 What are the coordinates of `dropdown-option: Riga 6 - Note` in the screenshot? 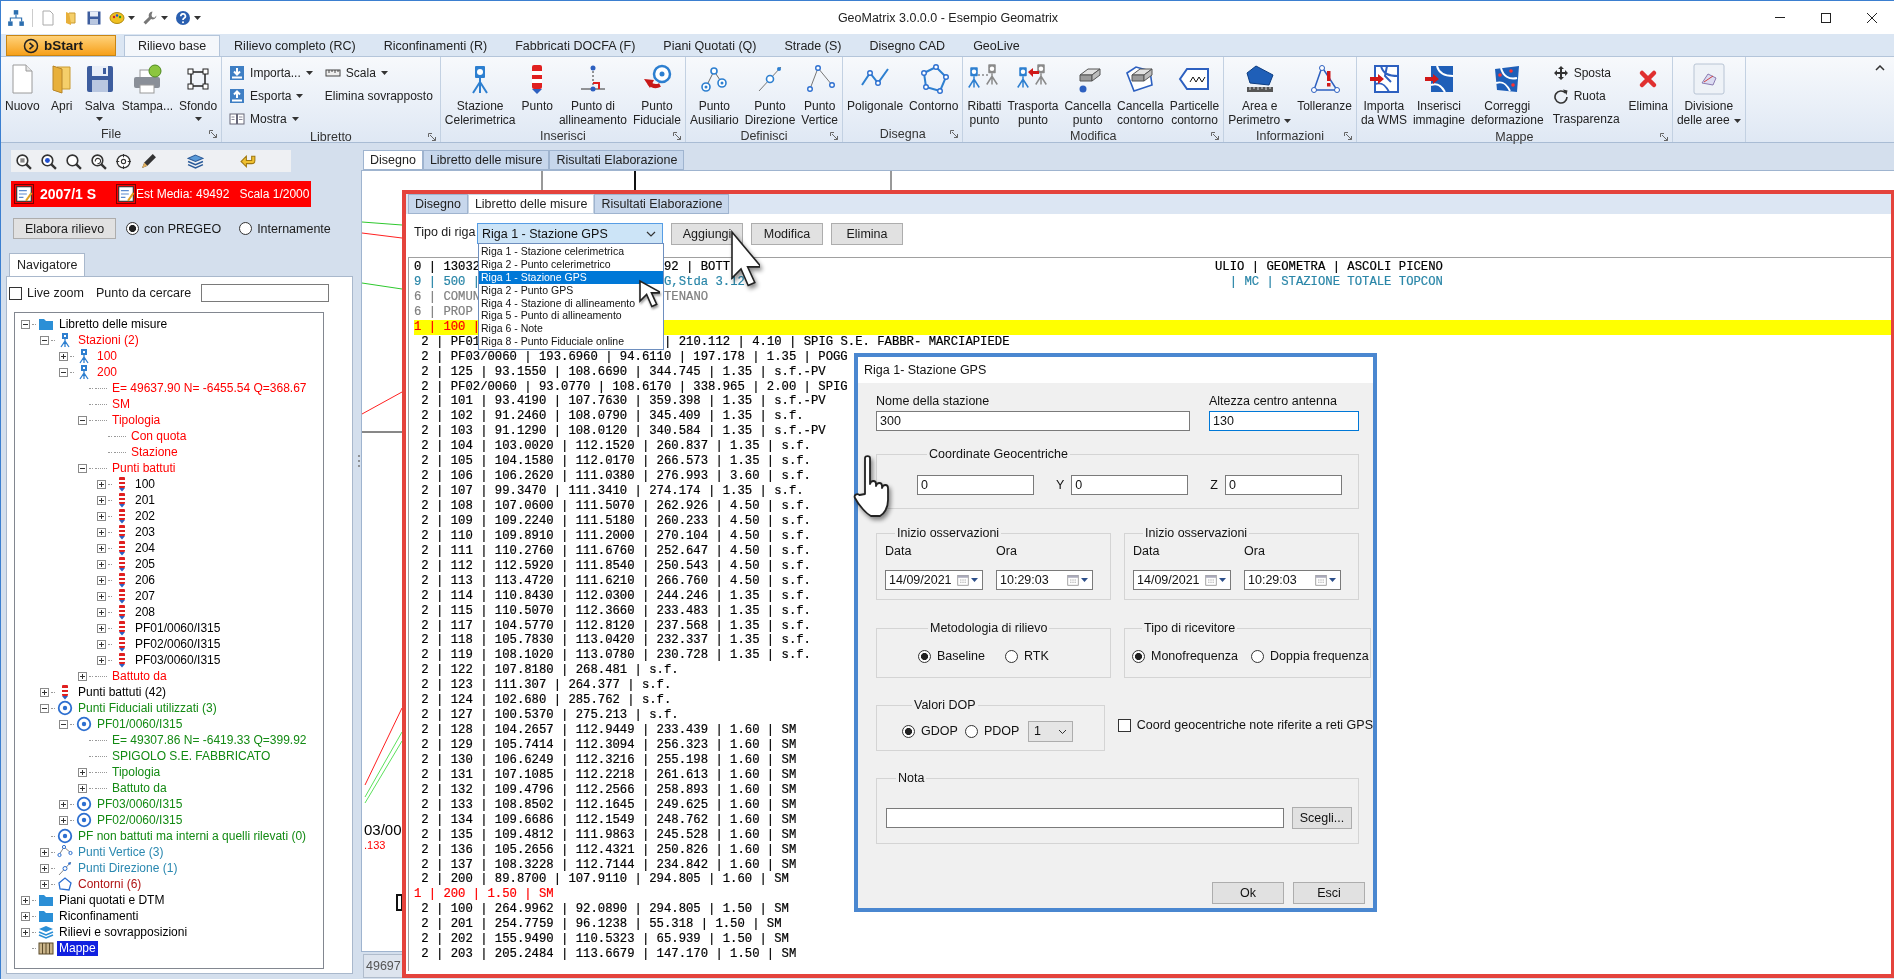 It's located at (571, 329).